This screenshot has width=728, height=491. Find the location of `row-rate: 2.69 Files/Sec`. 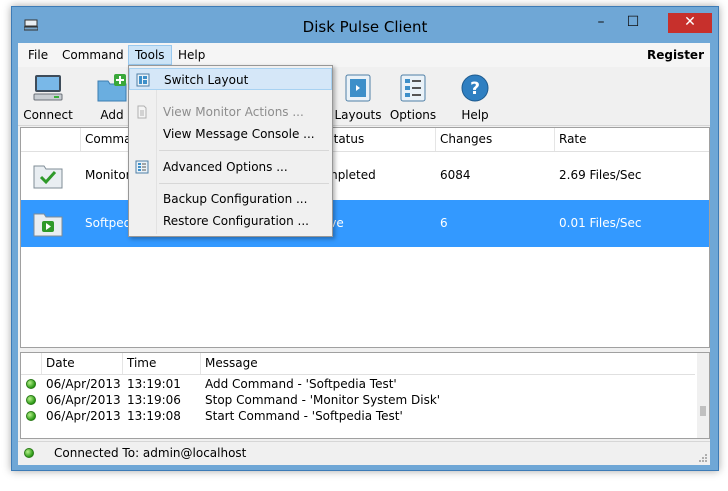

row-rate: 2.69 Files/Sec is located at coordinates (600, 175).